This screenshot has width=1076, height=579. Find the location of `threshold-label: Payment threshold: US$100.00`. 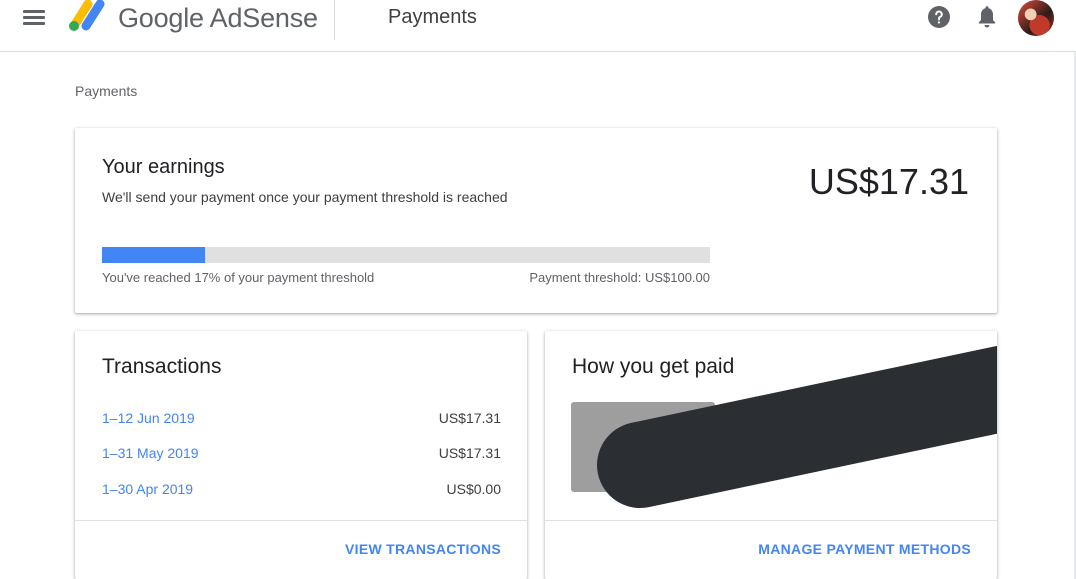

threshold-label: Payment threshold: US$100.00 is located at coordinates (619, 277).